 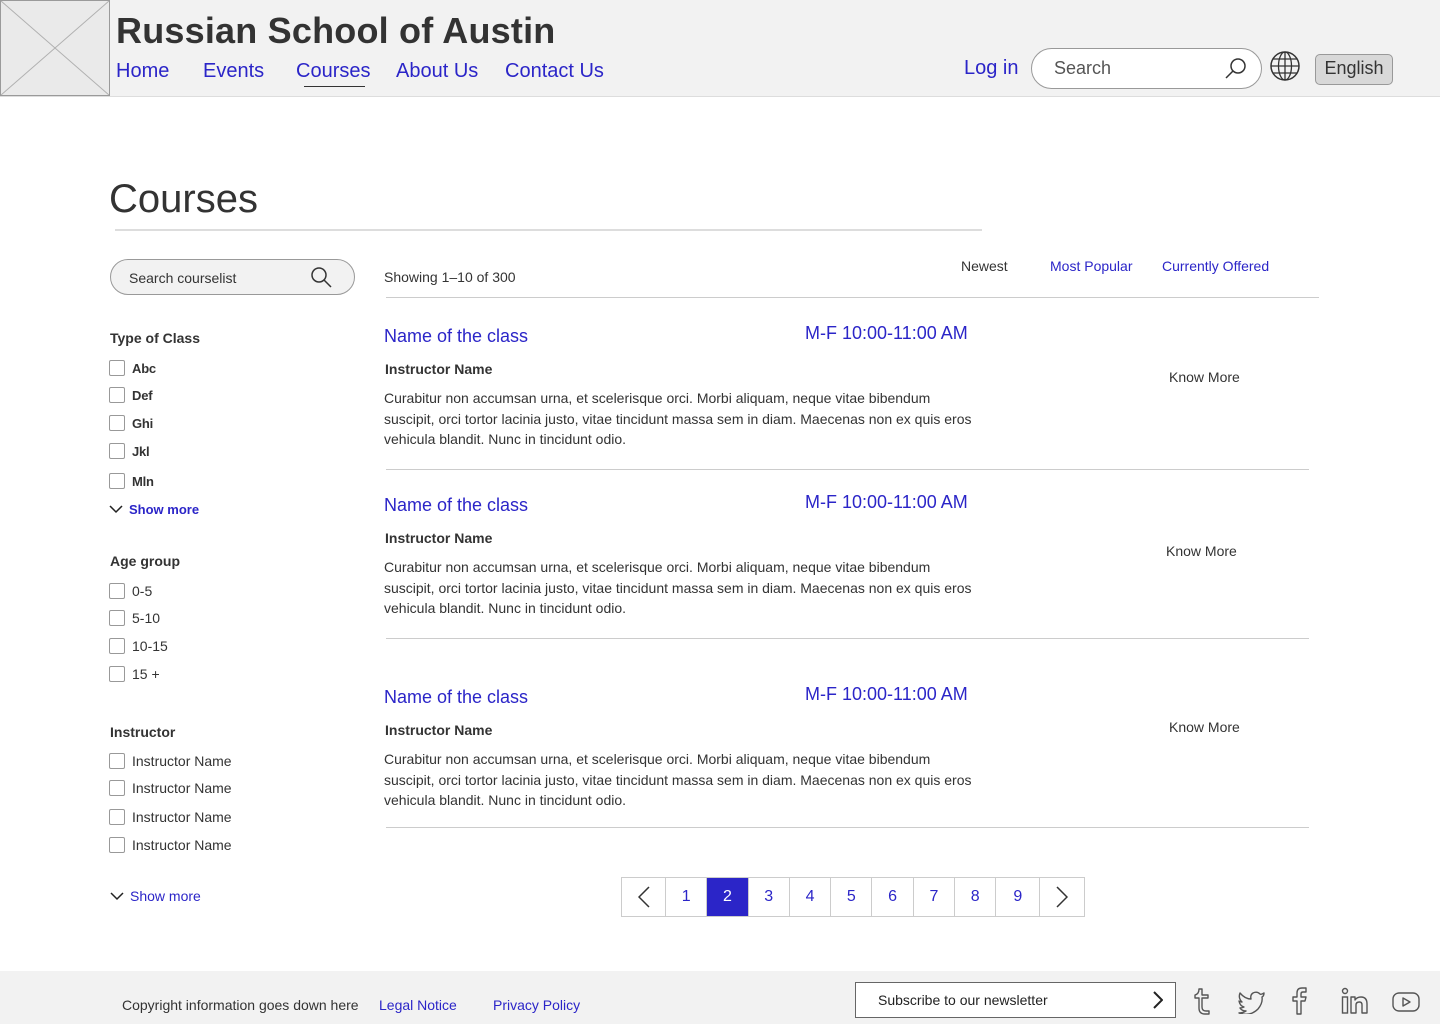 I want to click on sort-tab-most-popular: Most Popular, so click(x=1091, y=266).